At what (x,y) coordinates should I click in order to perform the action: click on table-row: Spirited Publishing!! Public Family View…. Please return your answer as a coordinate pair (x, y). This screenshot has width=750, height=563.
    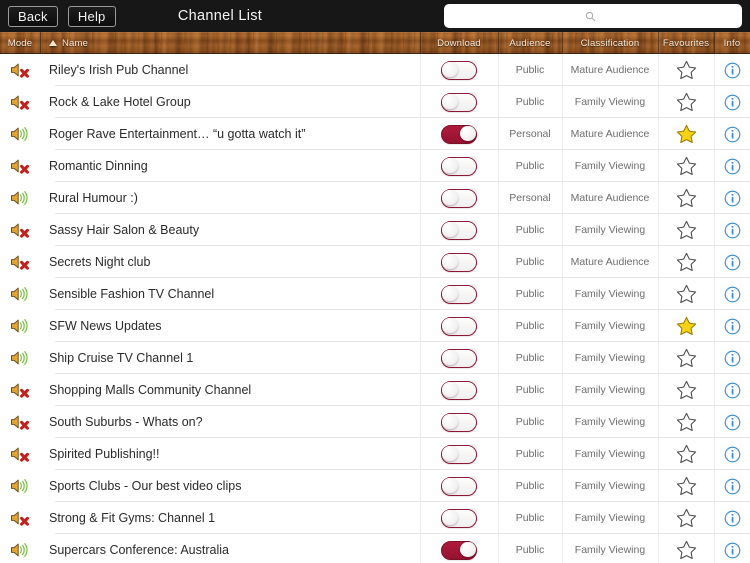
    Looking at the image, I should click on (375, 454).